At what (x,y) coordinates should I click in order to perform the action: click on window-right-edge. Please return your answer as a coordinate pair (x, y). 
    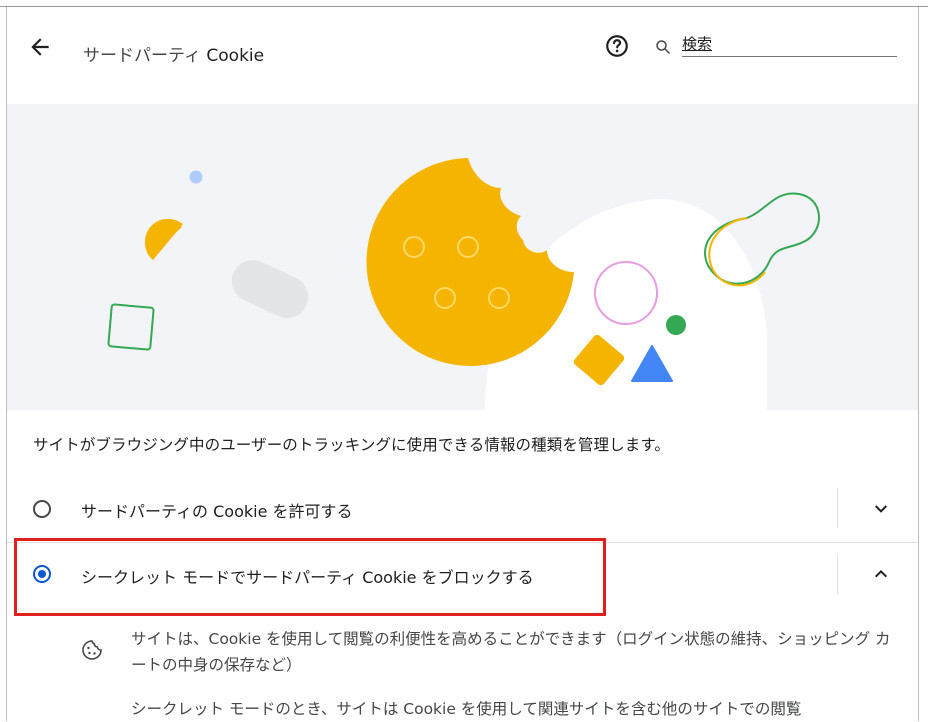
    Looking at the image, I should click on (918, 364).